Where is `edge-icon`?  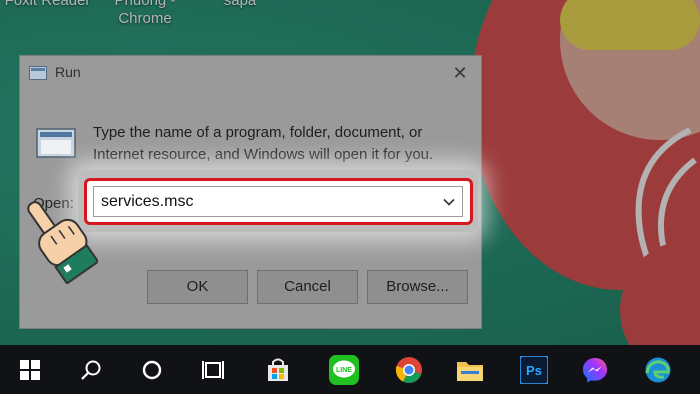
edge-icon is located at coordinates (658, 370).